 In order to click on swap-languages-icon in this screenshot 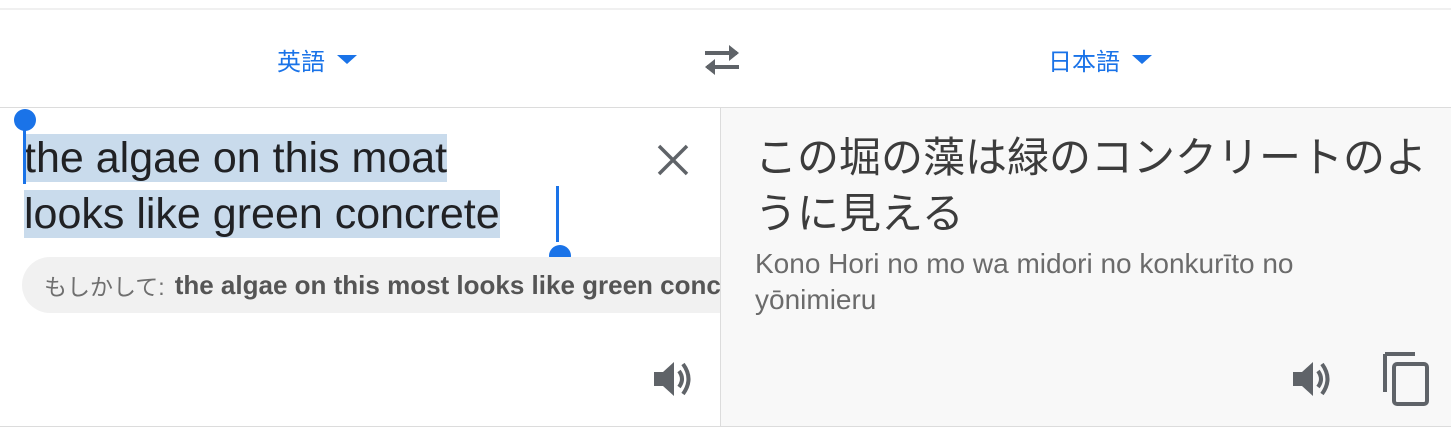, I will do `click(722, 60)`.